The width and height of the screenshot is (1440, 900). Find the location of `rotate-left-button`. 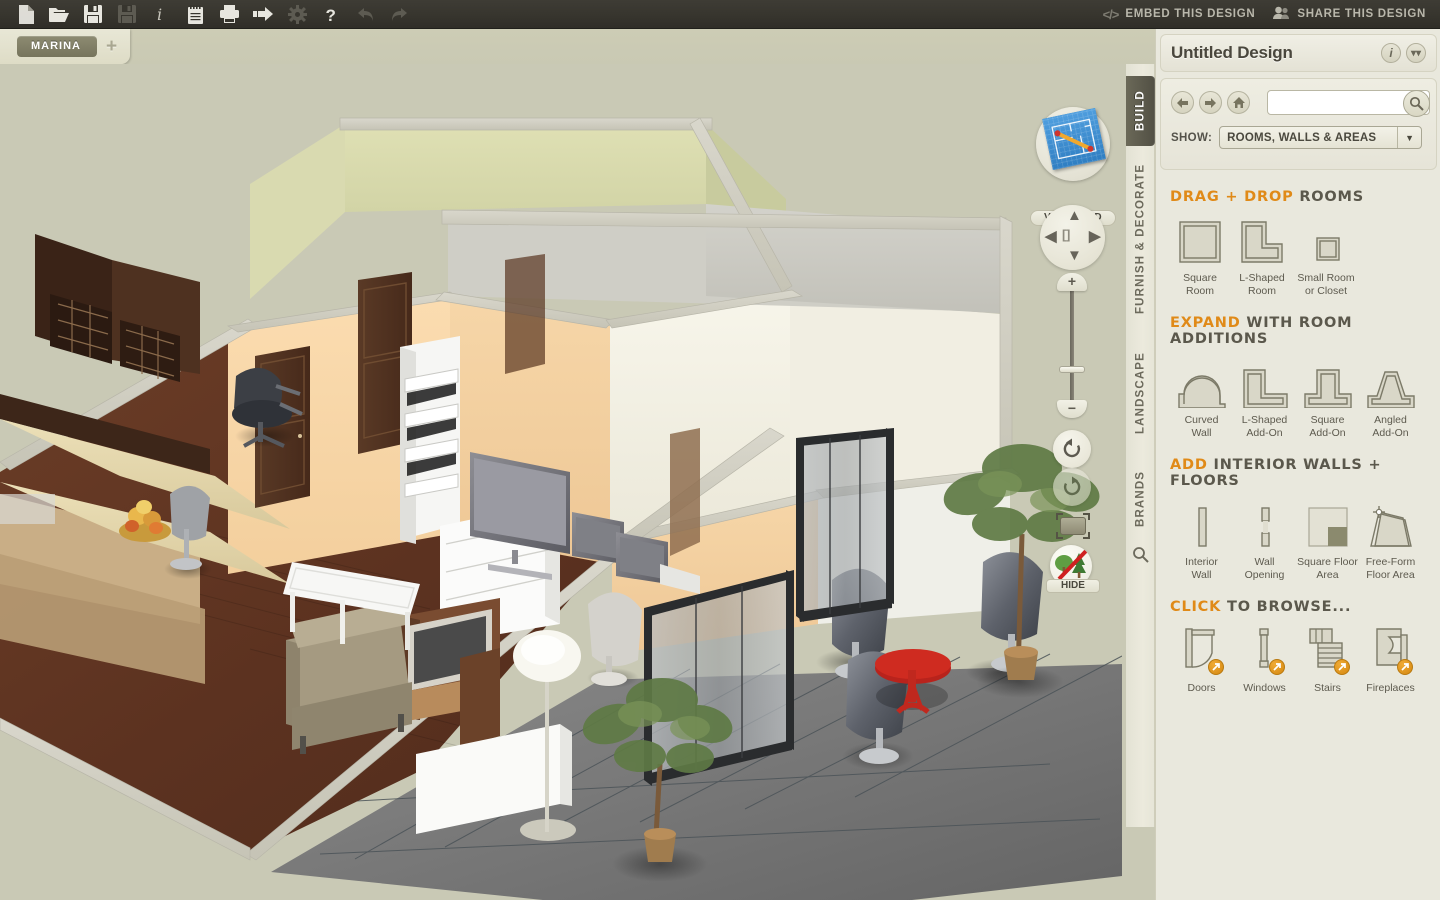

rotate-left-button is located at coordinates (1072, 449).